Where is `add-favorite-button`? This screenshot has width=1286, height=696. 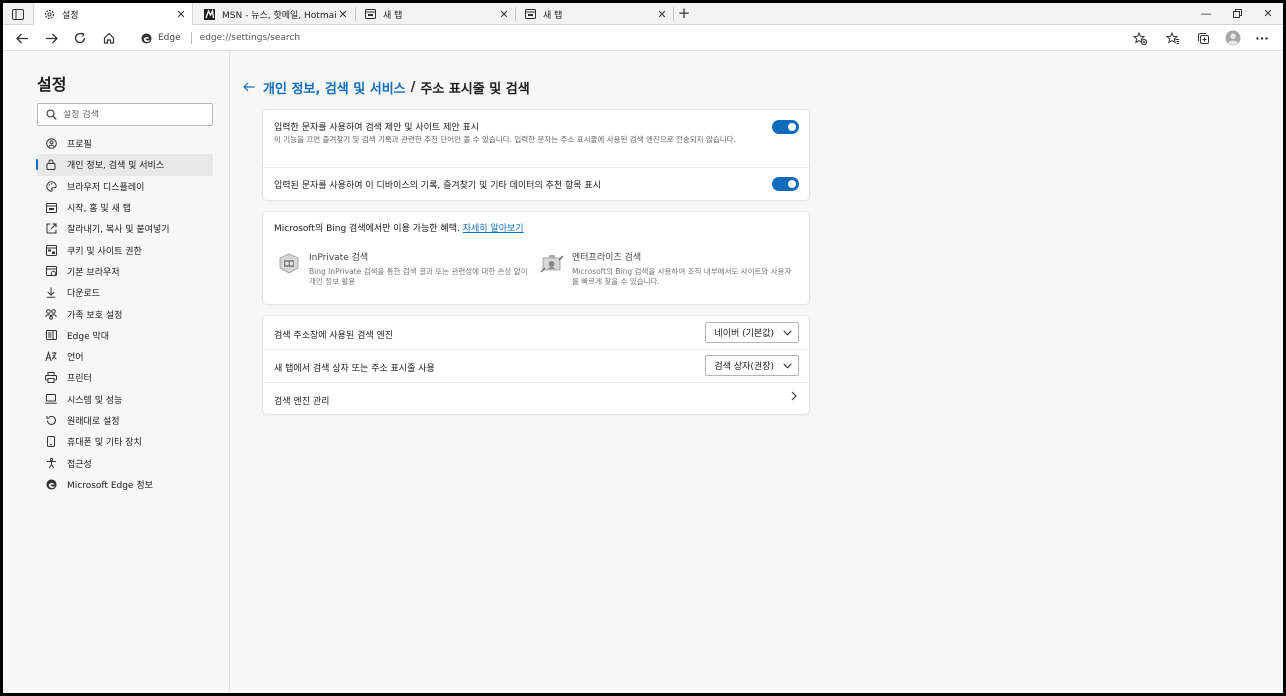 add-favorite-button is located at coordinates (1140, 38).